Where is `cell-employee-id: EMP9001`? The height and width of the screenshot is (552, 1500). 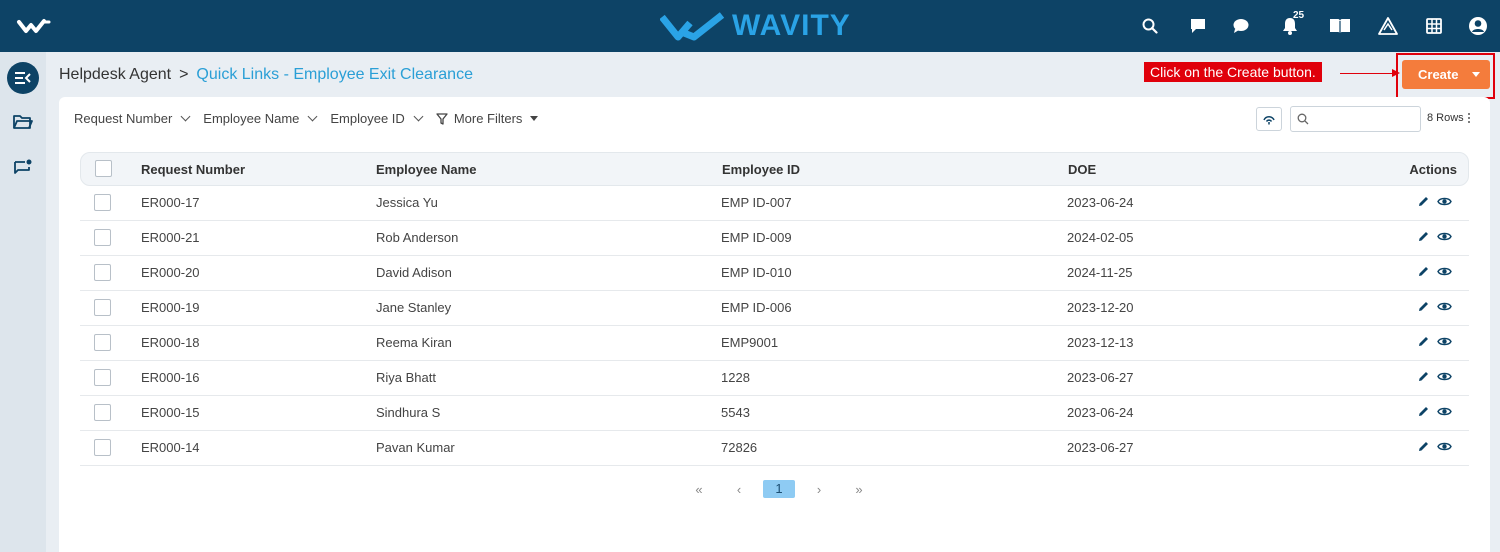
cell-employee-id: EMP9001 is located at coordinates (750, 342).